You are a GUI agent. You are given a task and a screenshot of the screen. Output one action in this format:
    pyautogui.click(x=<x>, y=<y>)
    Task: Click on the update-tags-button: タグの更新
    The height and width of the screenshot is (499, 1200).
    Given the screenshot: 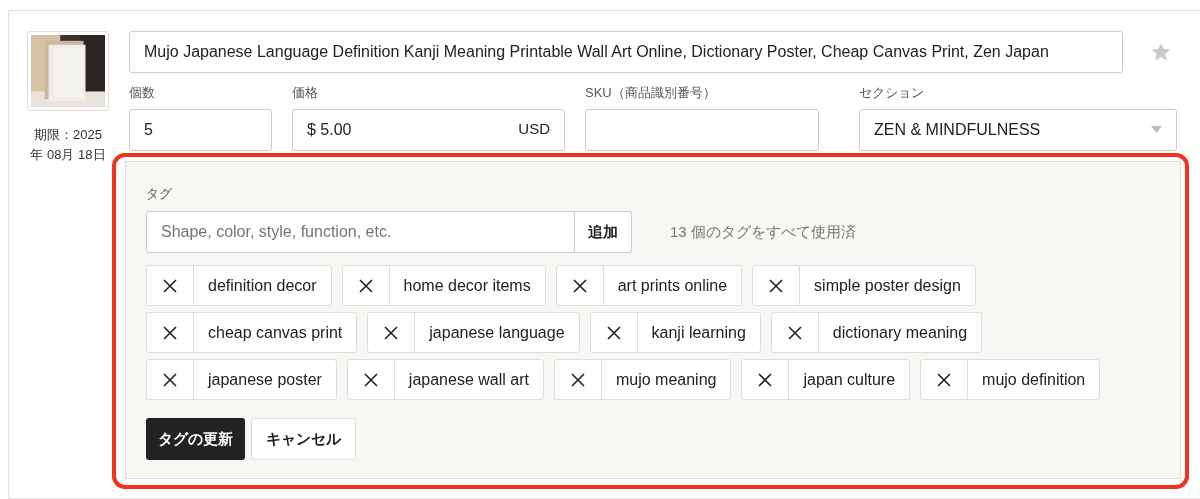 What is the action you would take?
    pyautogui.click(x=195, y=439)
    